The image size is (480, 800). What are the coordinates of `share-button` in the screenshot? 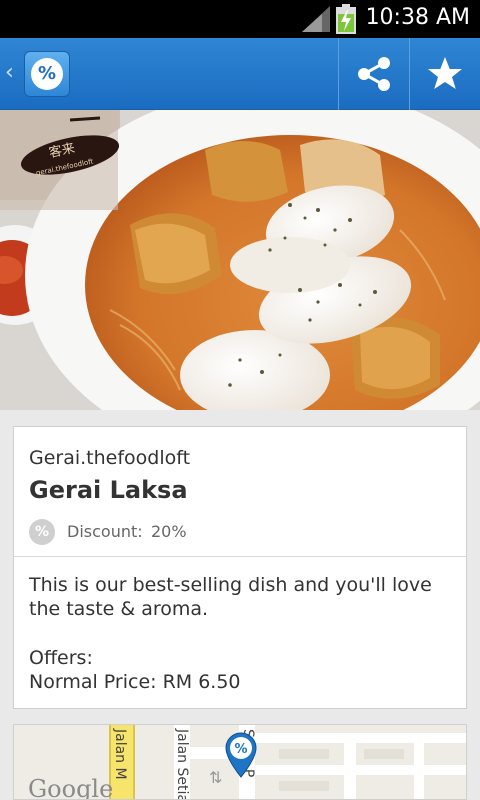 It's located at (374, 74).